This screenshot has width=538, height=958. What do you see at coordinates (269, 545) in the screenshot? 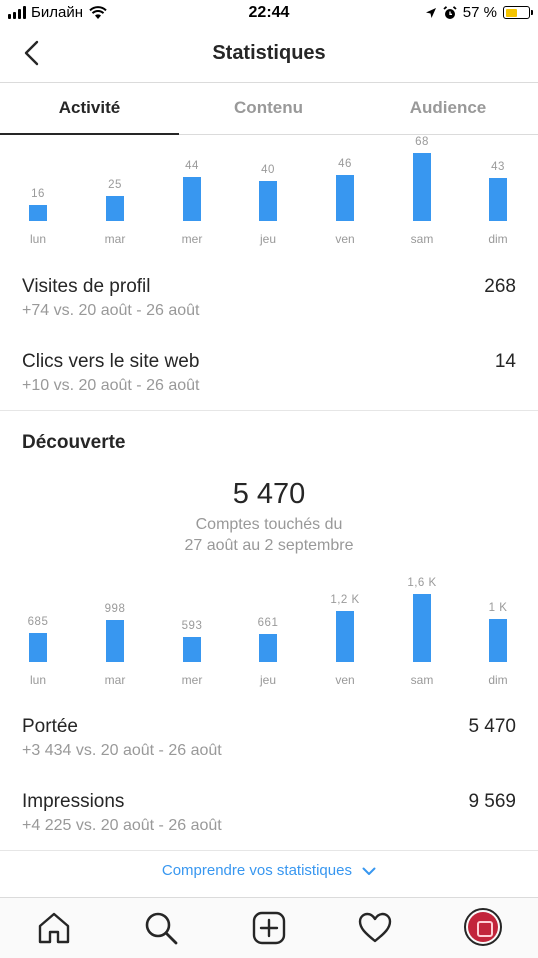
I see `reach-caption-line2: 27 août au 2 septembre` at bounding box center [269, 545].